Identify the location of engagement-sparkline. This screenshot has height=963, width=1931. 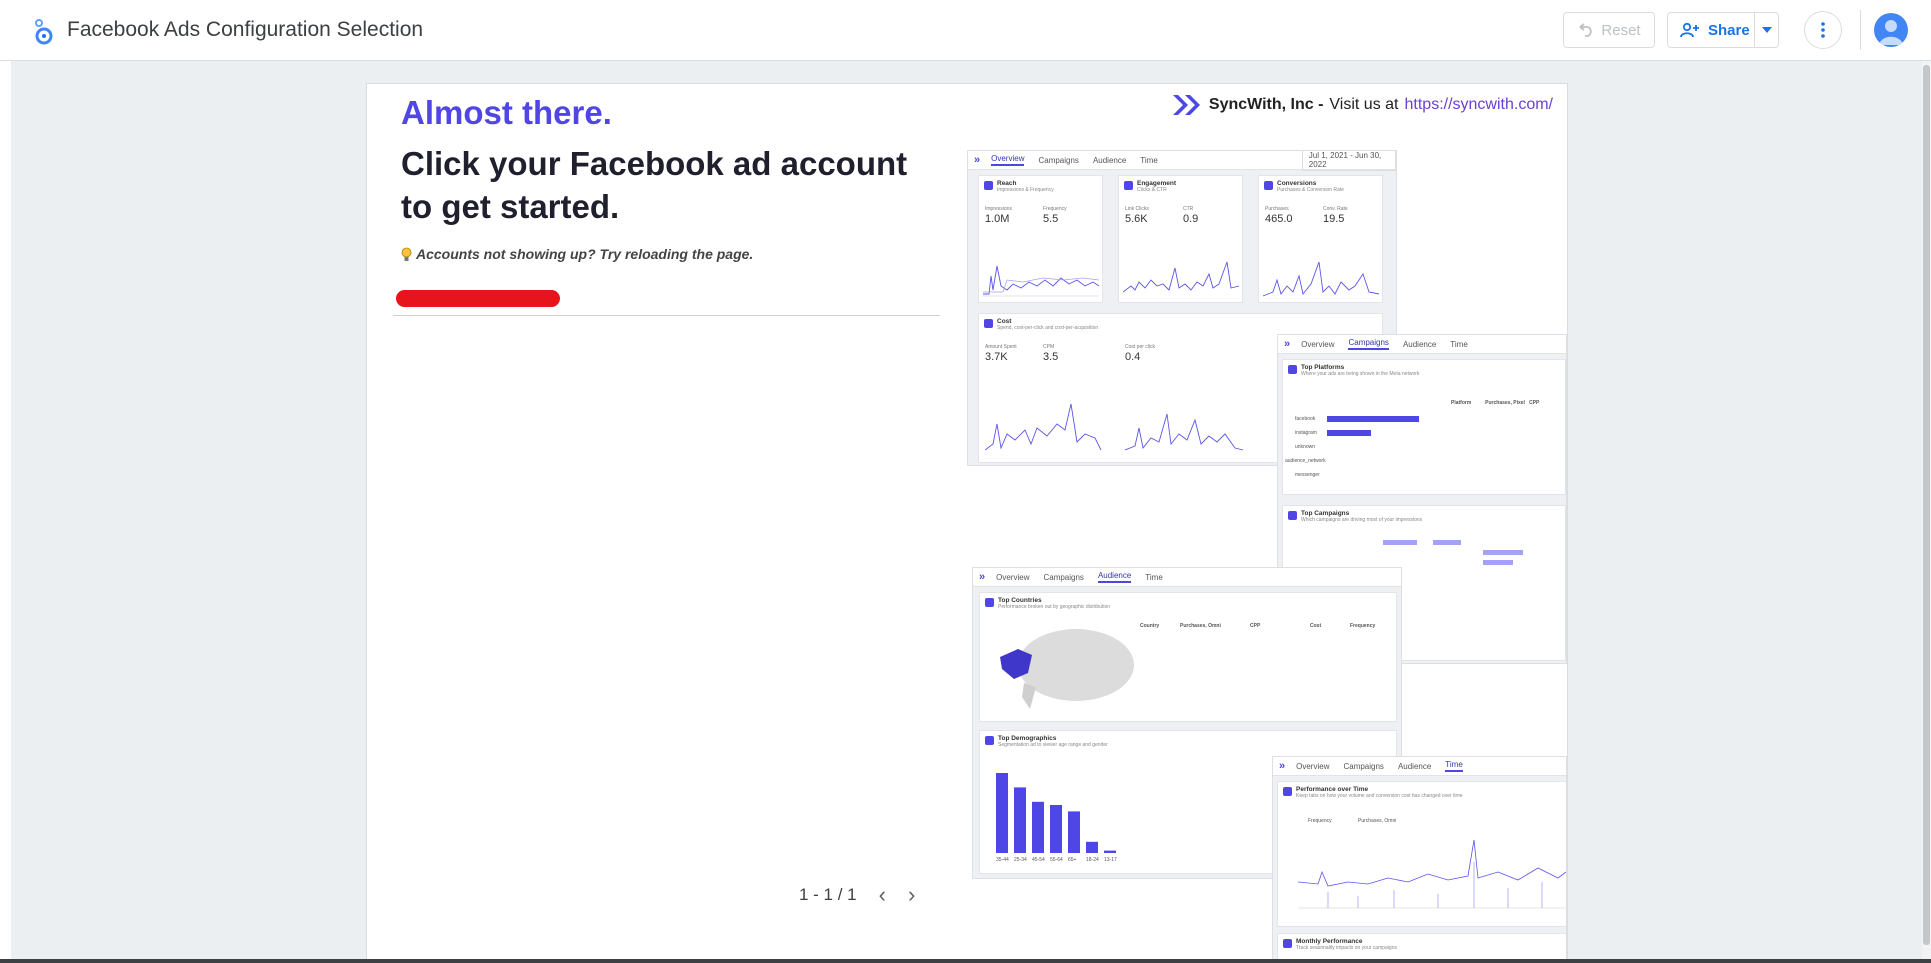
(1181, 277).